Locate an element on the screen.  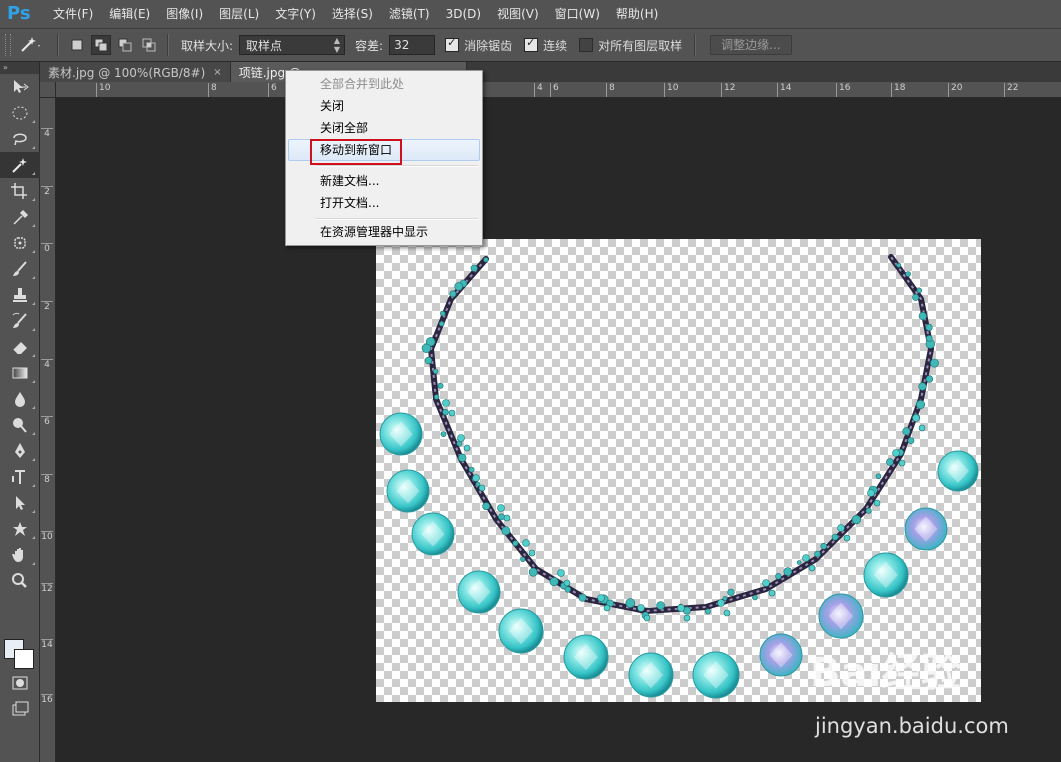
pen-tool is located at coordinates (20, 451).